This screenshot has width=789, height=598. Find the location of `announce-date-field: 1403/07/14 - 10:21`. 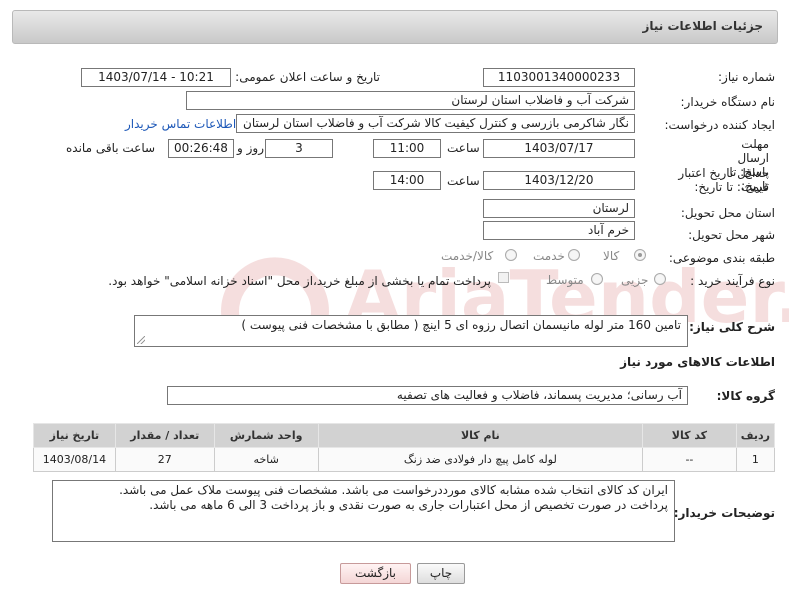

announce-date-field: 1403/07/14 - 10:21 is located at coordinates (156, 77).